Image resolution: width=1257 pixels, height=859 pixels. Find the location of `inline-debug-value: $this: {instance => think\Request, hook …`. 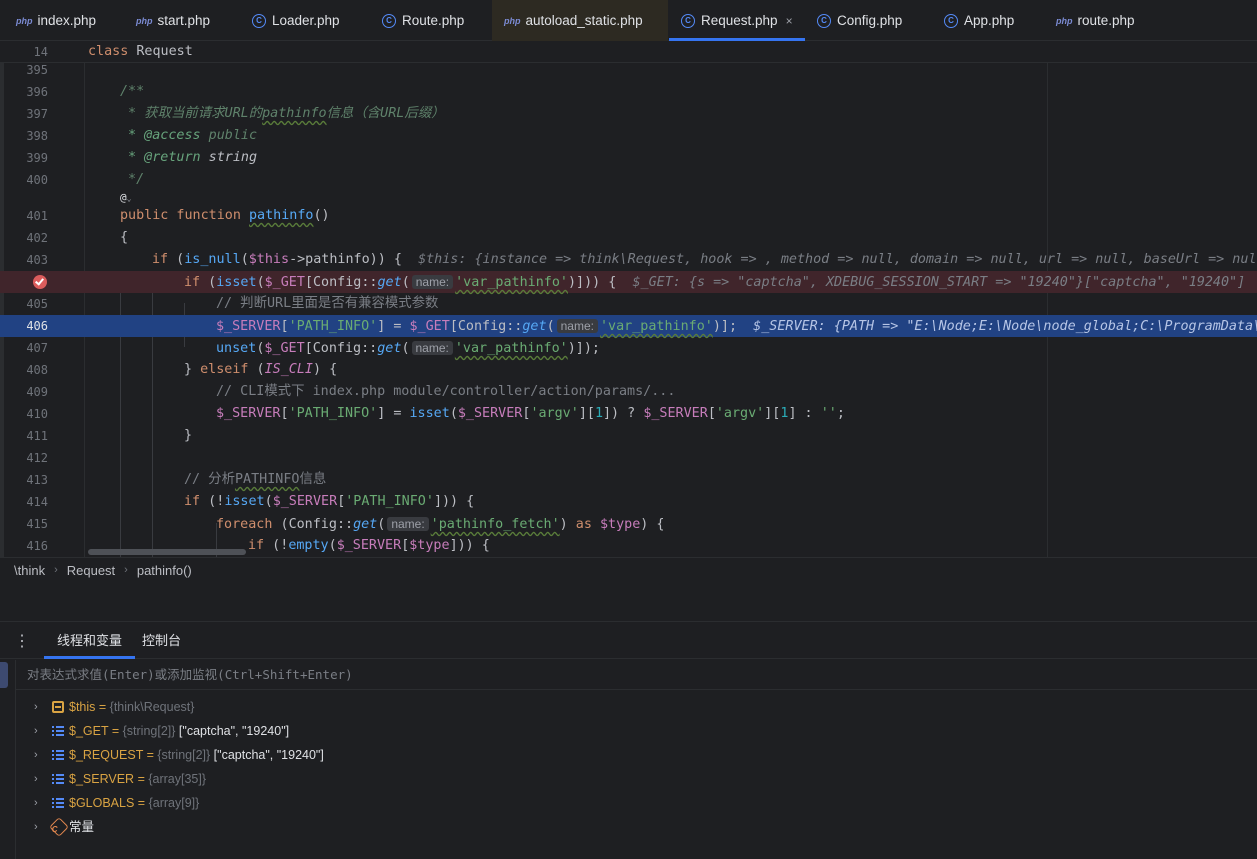

inline-debug-value: $this: {instance => think\Request, hook … is located at coordinates (837, 259).